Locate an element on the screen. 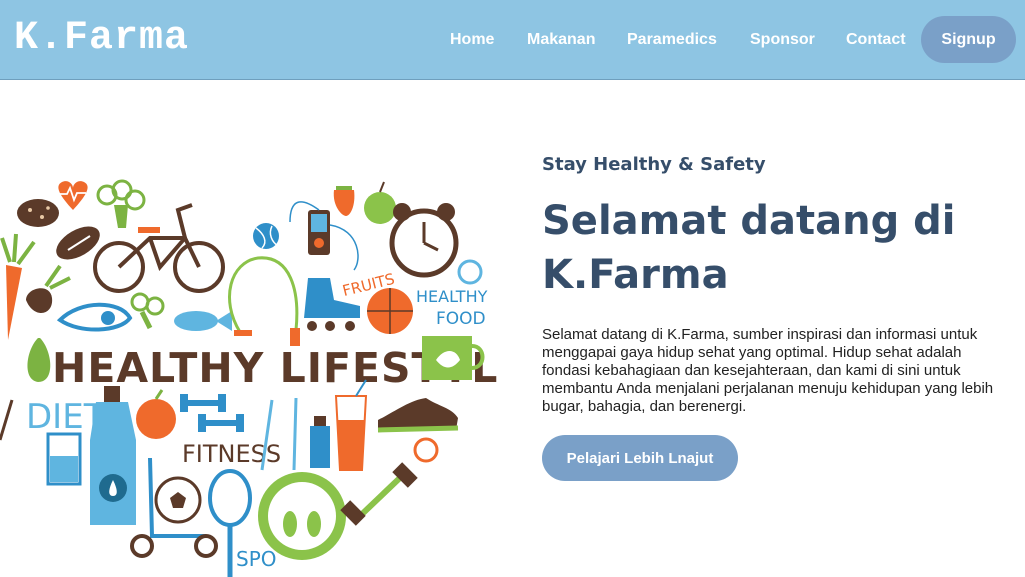  soccer-ball-icon is located at coordinates (178, 500).